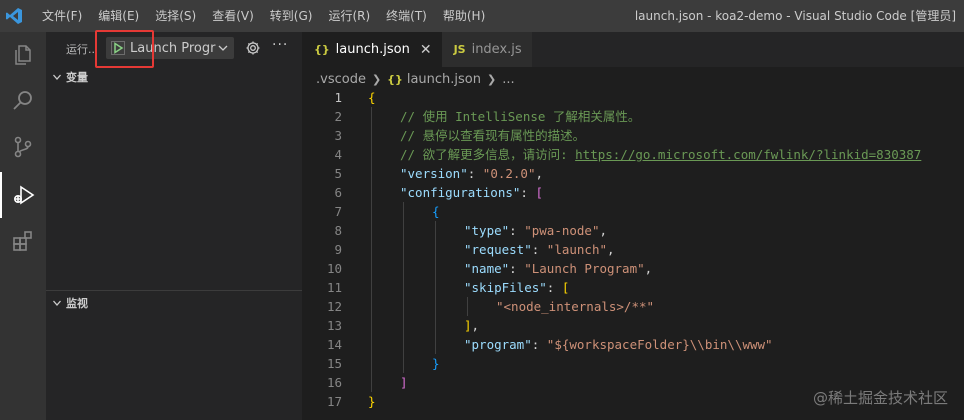 Image resolution: width=964 pixels, height=420 pixels. Describe the element at coordinates (488, 154) in the screenshot. I see `code-token: // 欲了解更多信息，请访问:` at that location.